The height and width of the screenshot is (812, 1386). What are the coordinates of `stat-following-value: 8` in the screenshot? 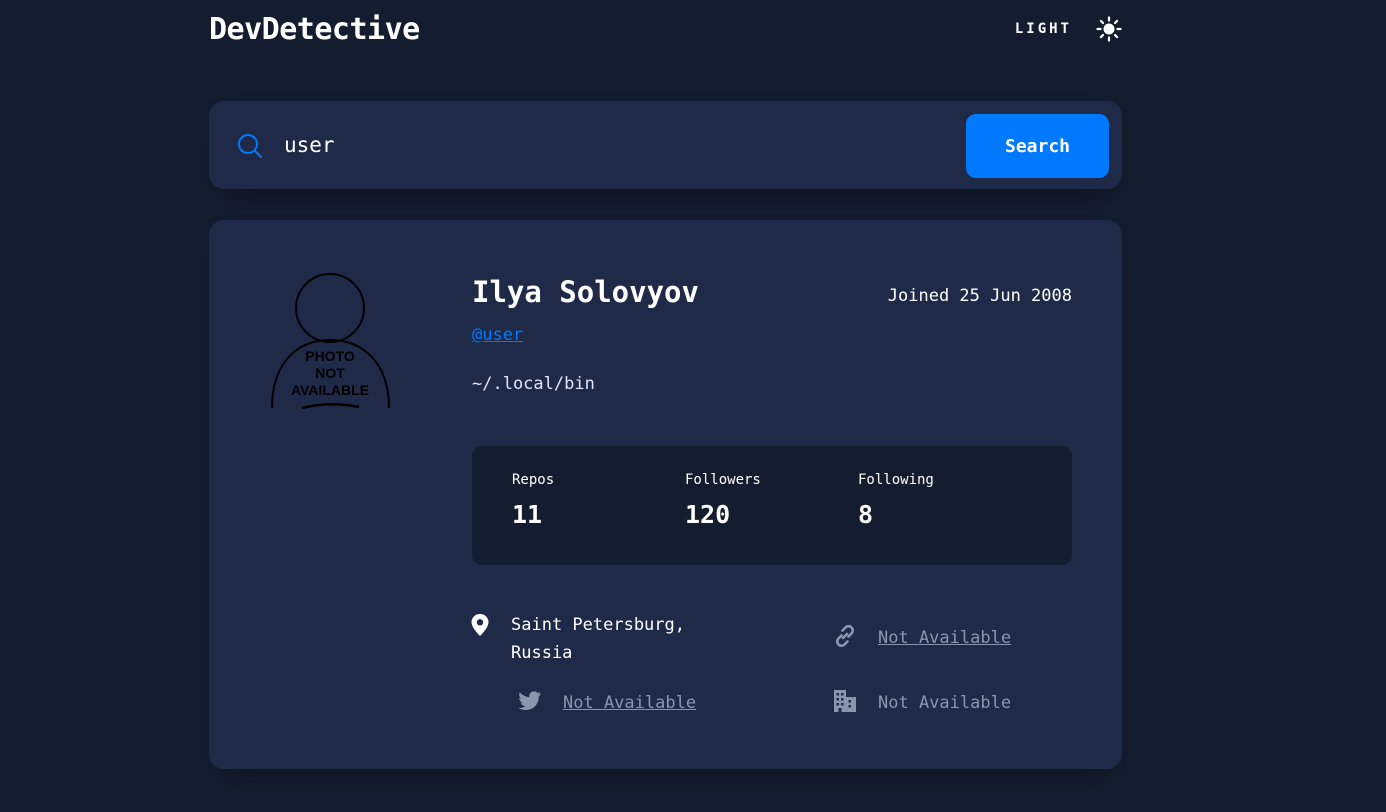 It's located at (866, 514).